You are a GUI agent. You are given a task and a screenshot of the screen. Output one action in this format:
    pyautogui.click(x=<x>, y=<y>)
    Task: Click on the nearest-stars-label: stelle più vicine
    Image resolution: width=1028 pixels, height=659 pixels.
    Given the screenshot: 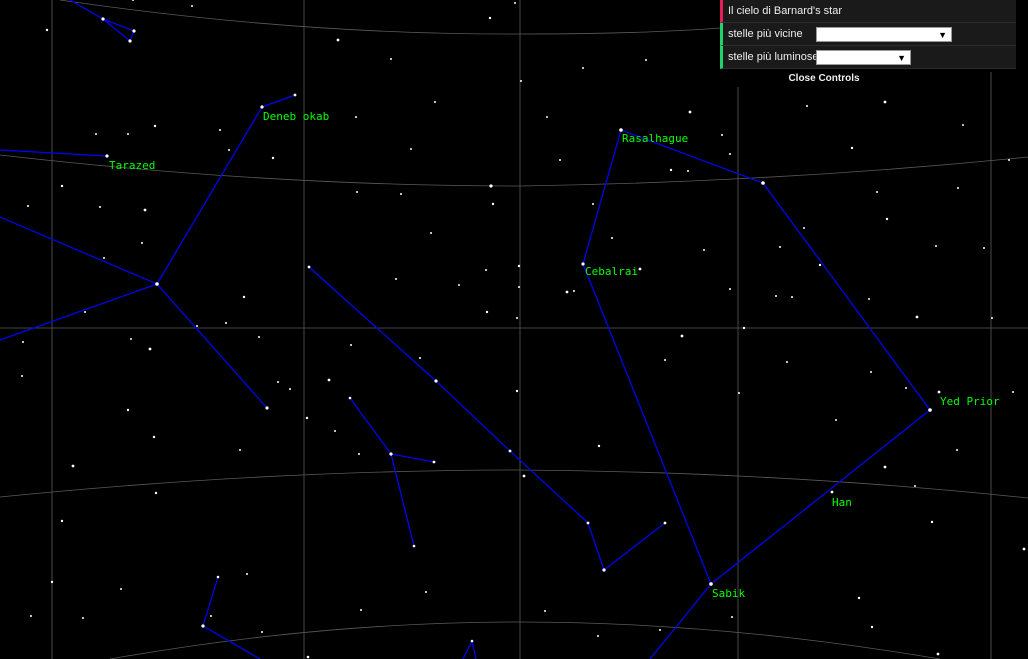 What is the action you would take?
    pyautogui.click(x=765, y=34)
    